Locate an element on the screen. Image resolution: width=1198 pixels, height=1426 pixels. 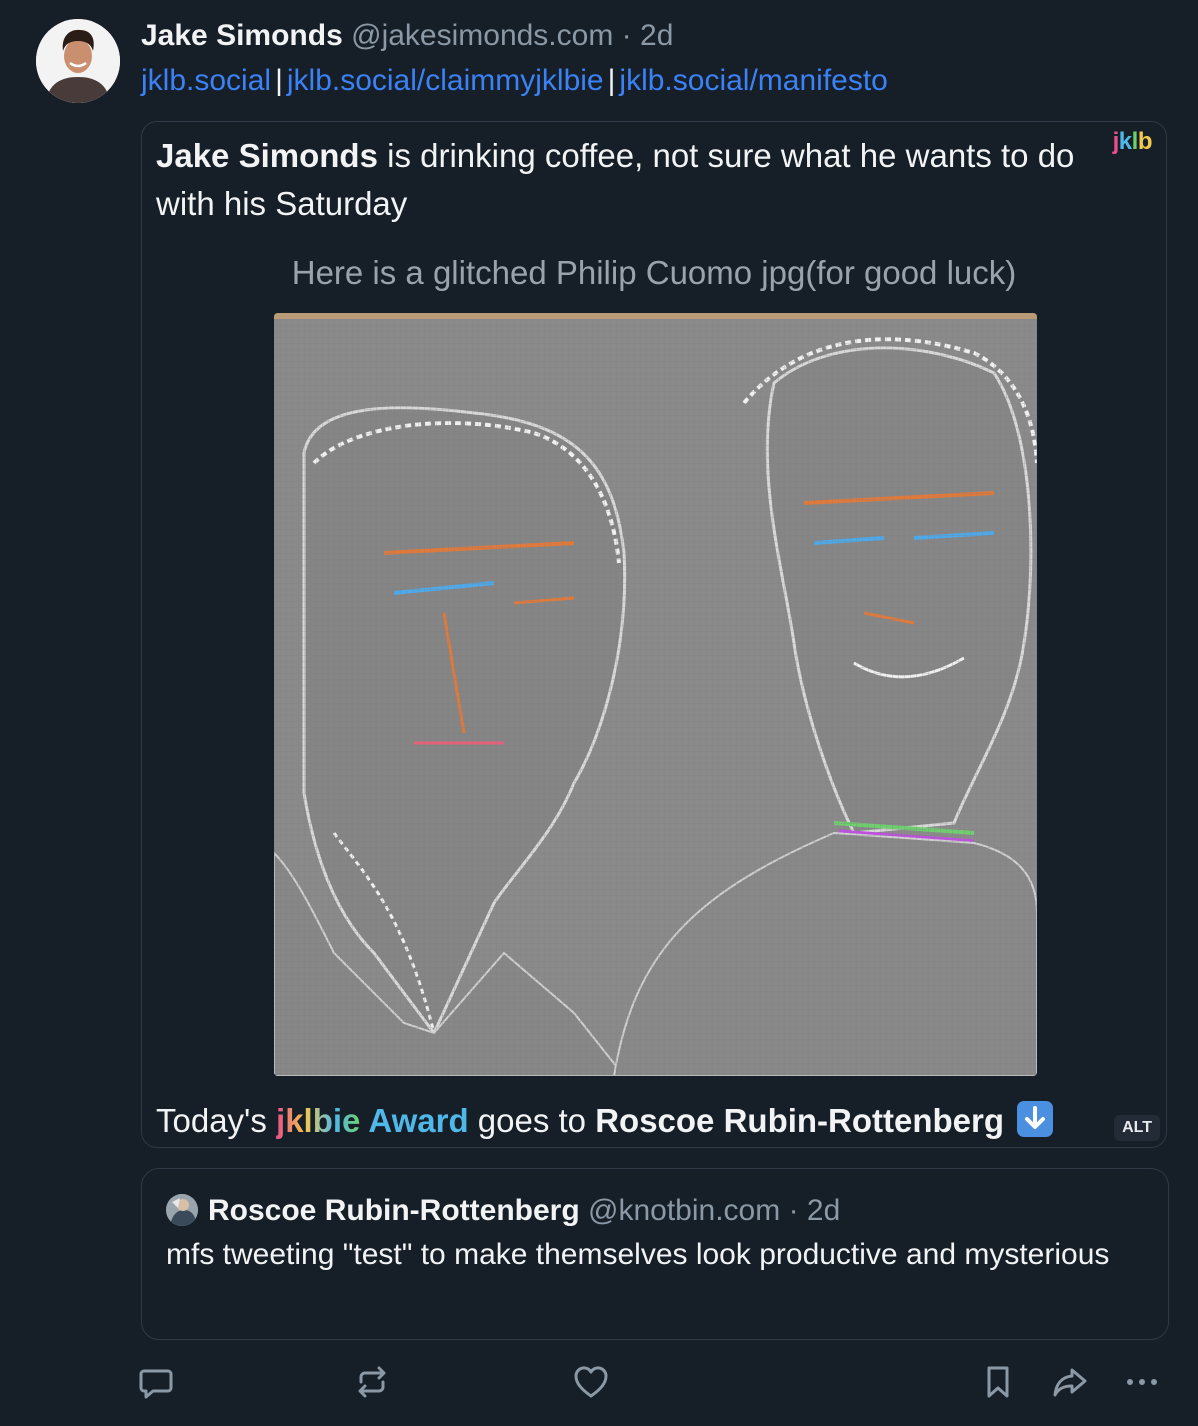
bookmark-icon is located at coordinates (998, 1382).